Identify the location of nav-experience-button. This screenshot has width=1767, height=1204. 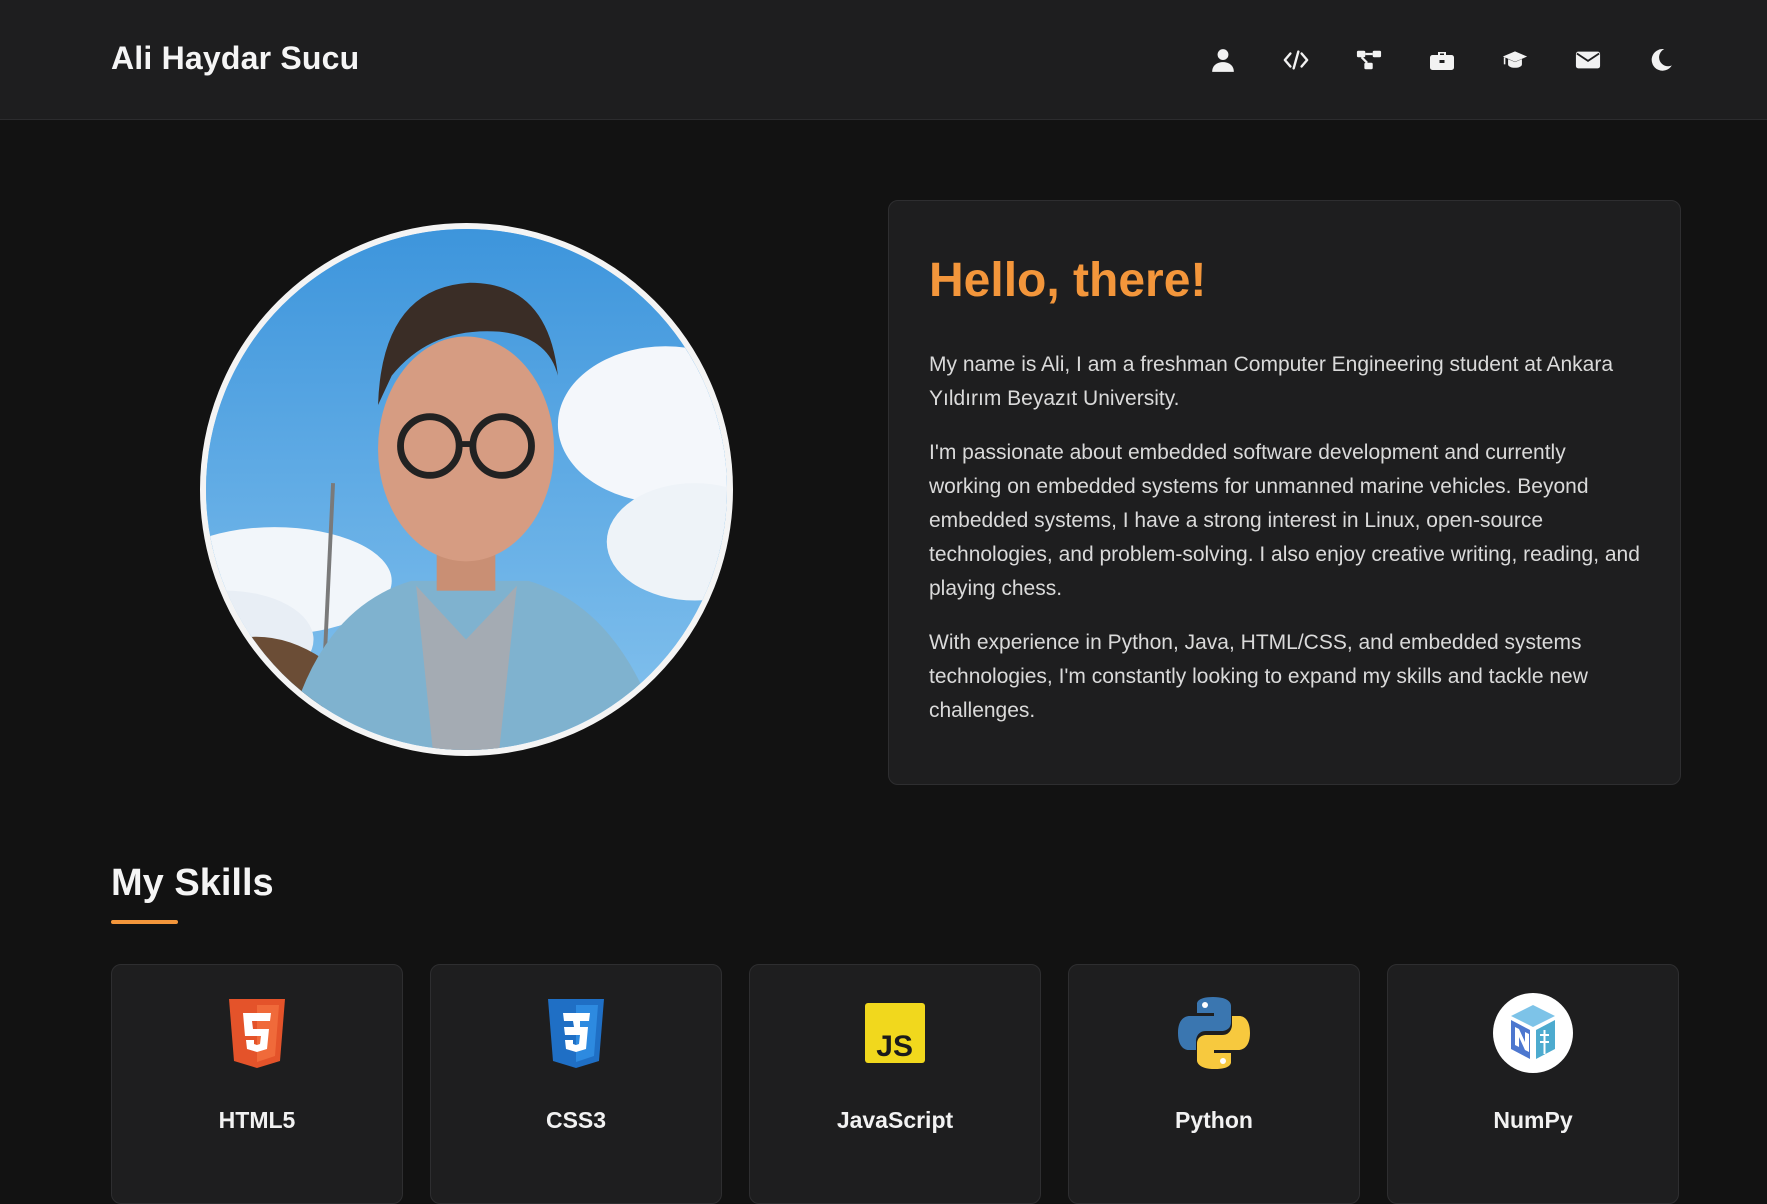
(1441, 60).